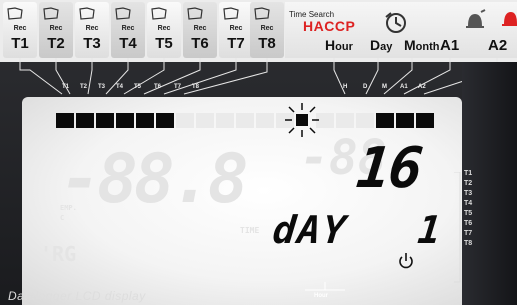 The height and width of the screenshot is (305, 517). What do you see at coordinates (258, 76) in the screenshot?
I see `connector-lines` at bounding box center [258, 76].